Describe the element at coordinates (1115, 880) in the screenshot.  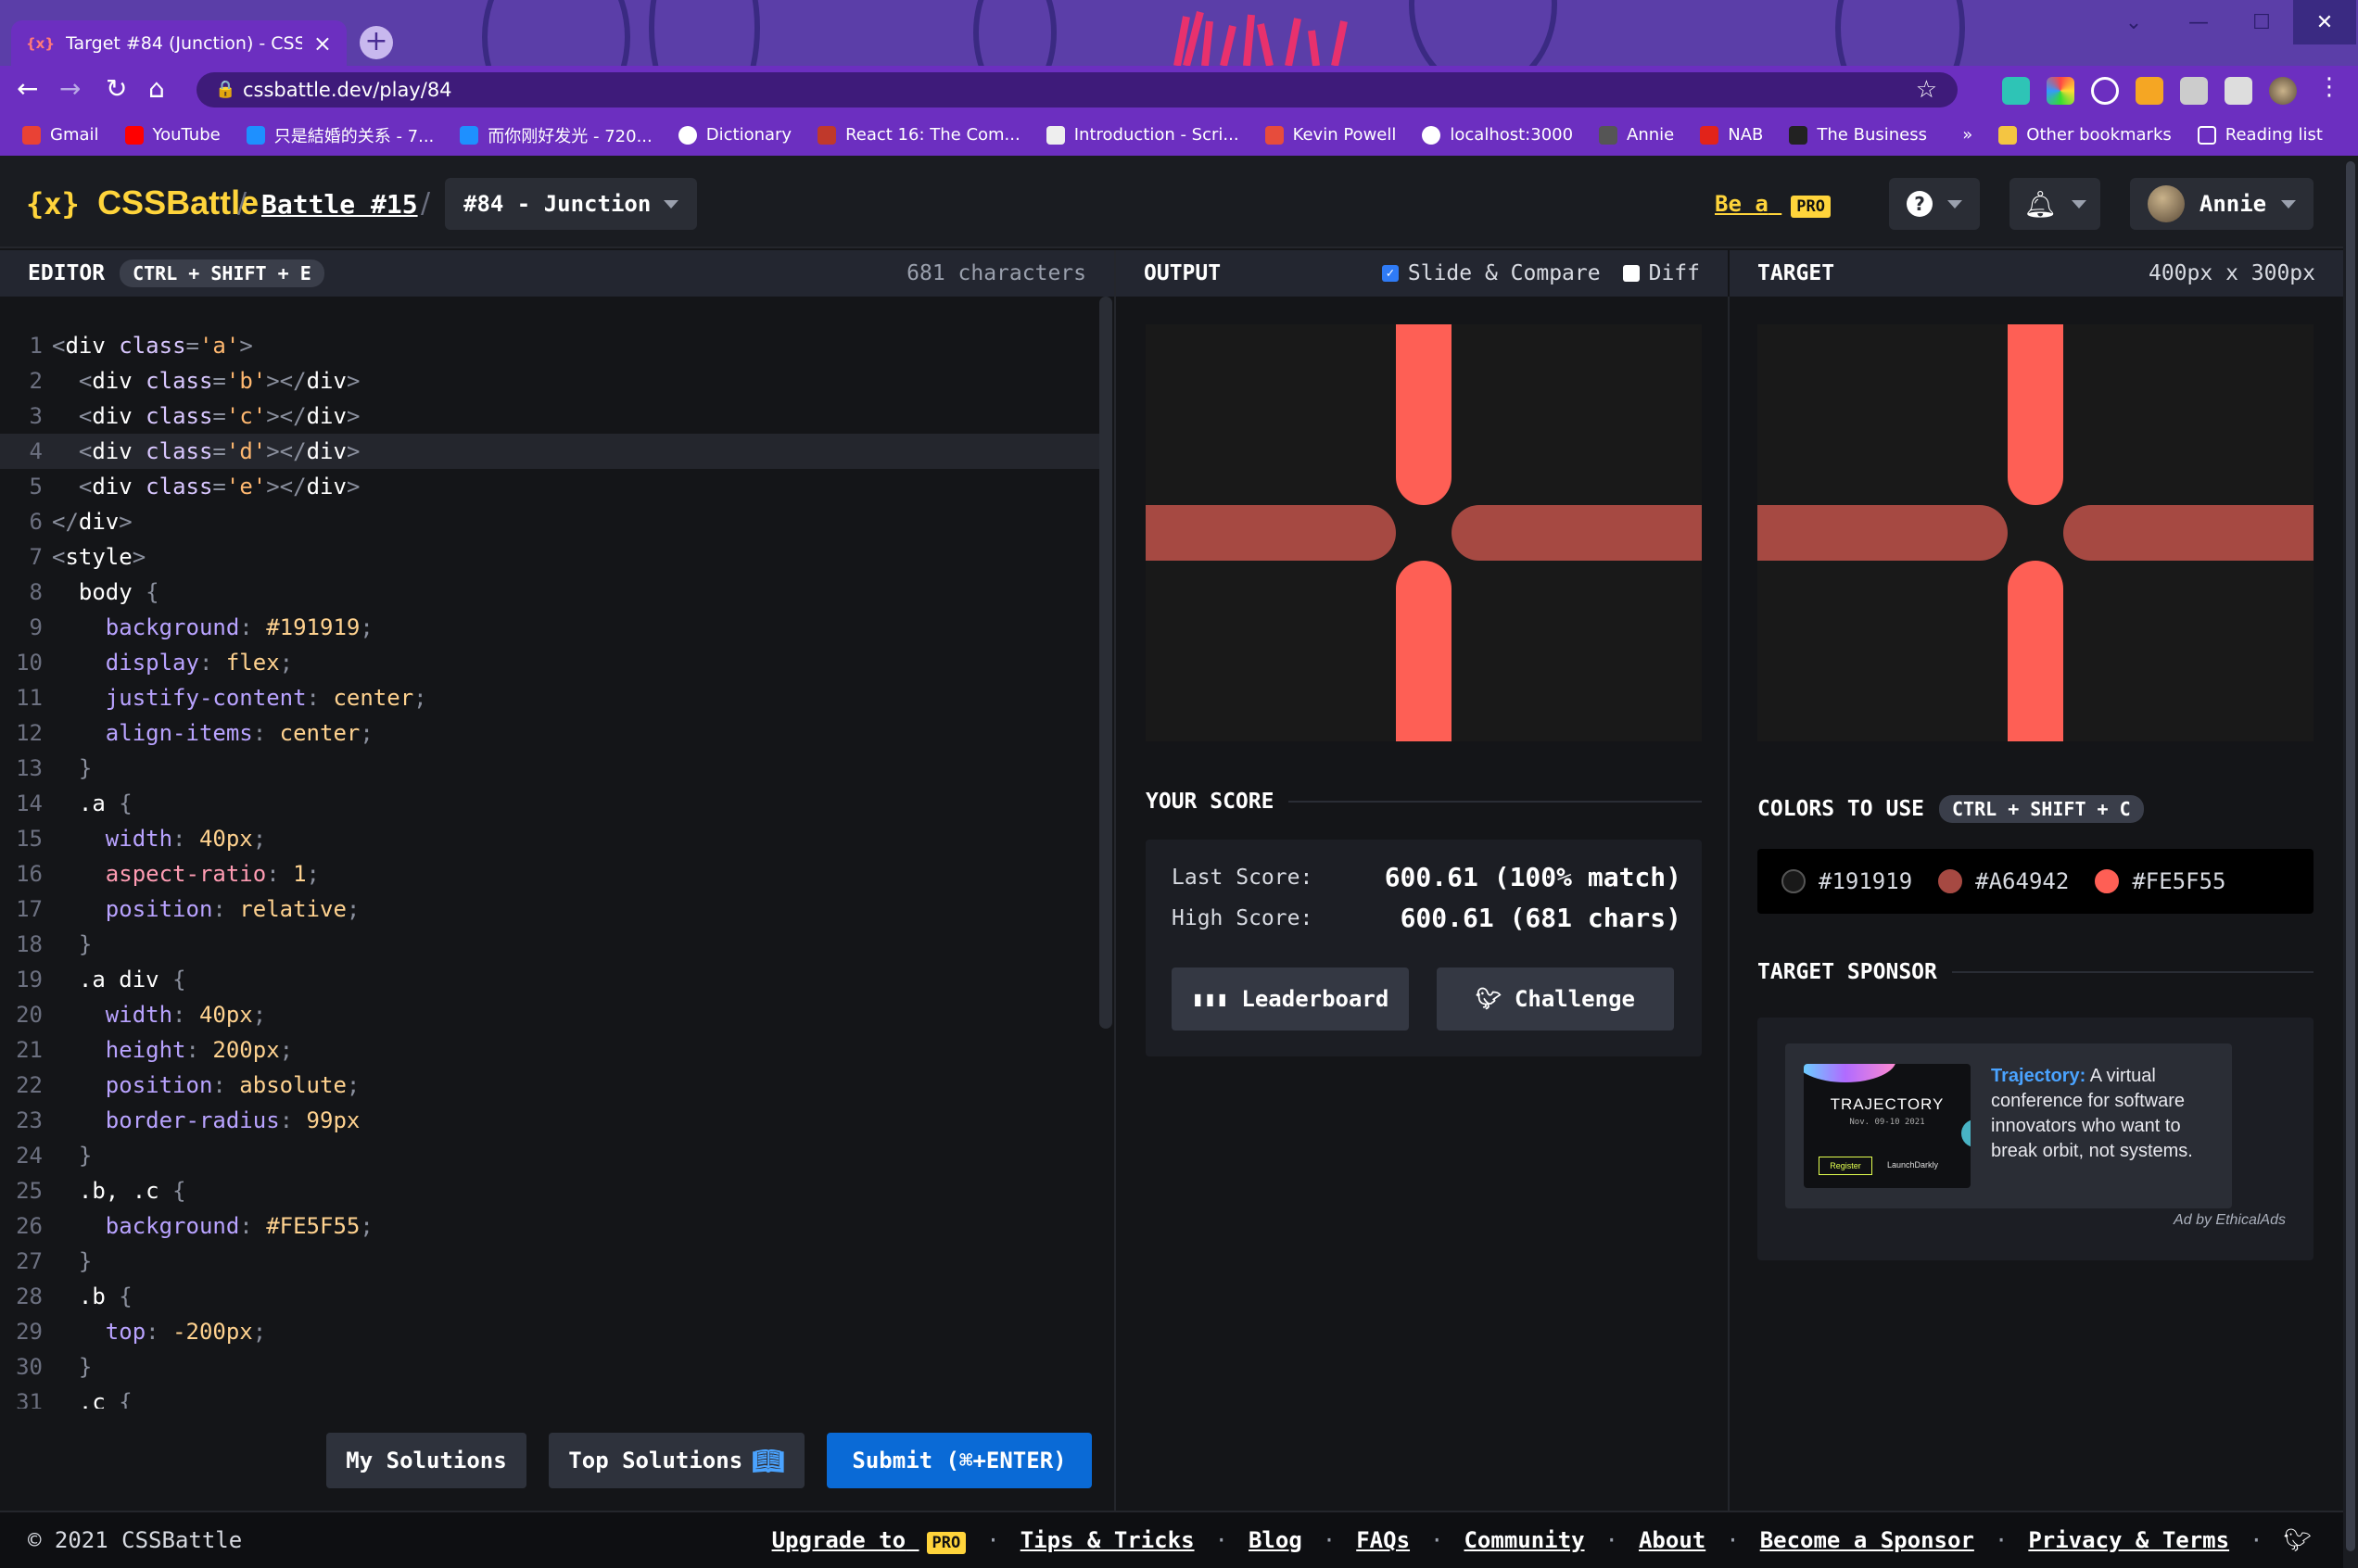
I see `panel-divider` at that location.